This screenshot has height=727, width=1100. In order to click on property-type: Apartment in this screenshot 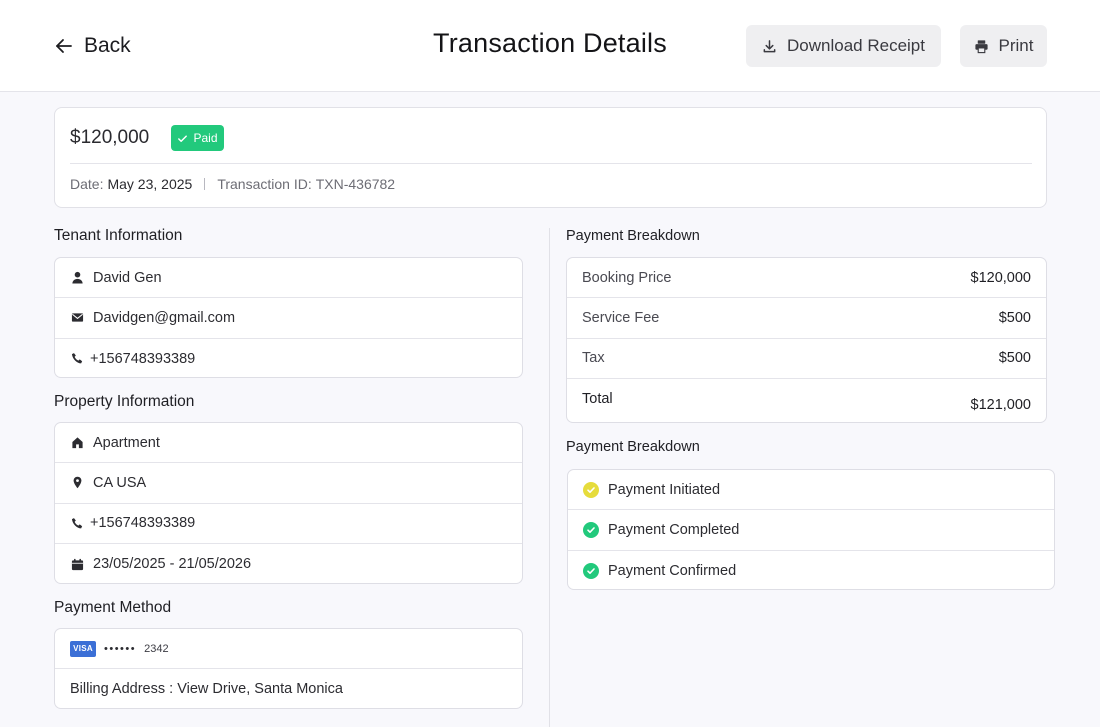, I will do `click(126, 442)`.